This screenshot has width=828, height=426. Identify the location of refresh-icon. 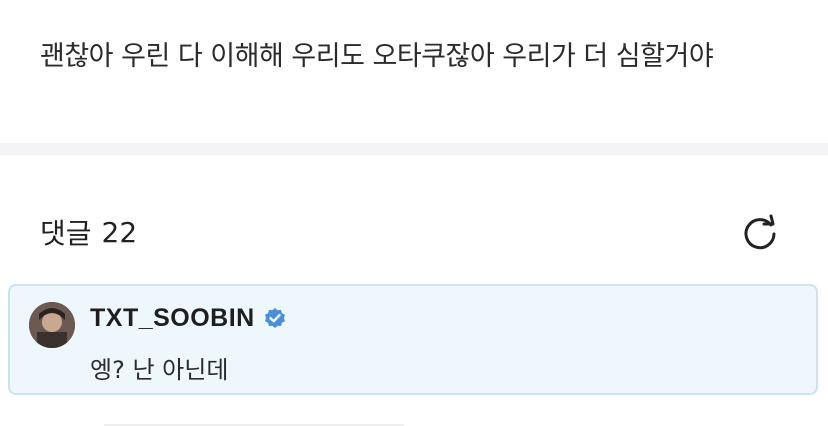
(760, 232).